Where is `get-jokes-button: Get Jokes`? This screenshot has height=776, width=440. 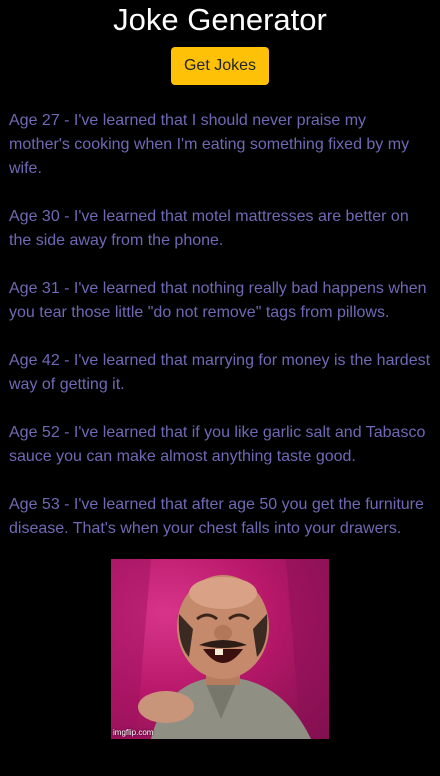 get-jokes-button: Get Jokes is located at coordinates (220, 66).